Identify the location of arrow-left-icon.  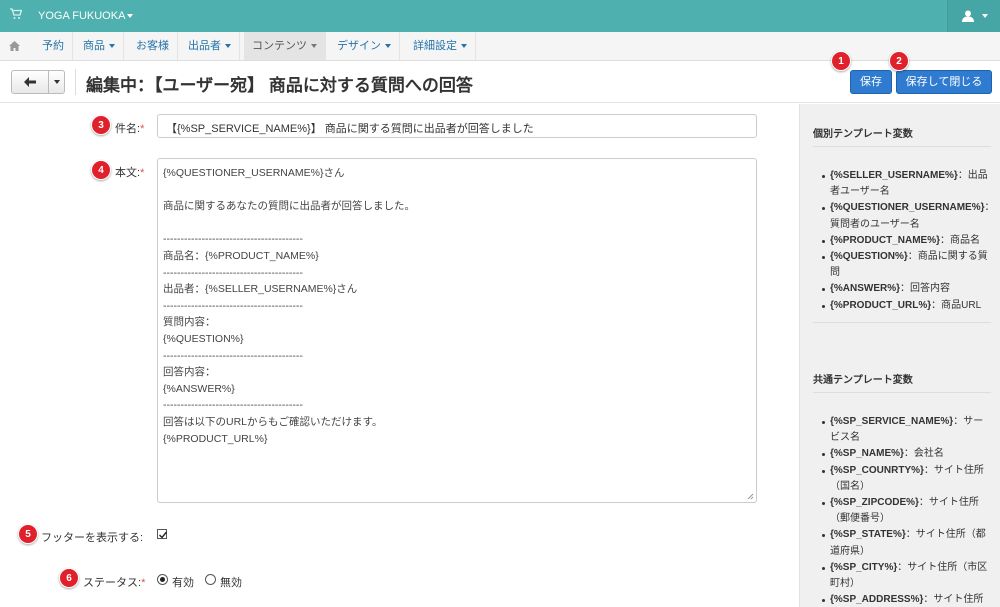
(30, 82).